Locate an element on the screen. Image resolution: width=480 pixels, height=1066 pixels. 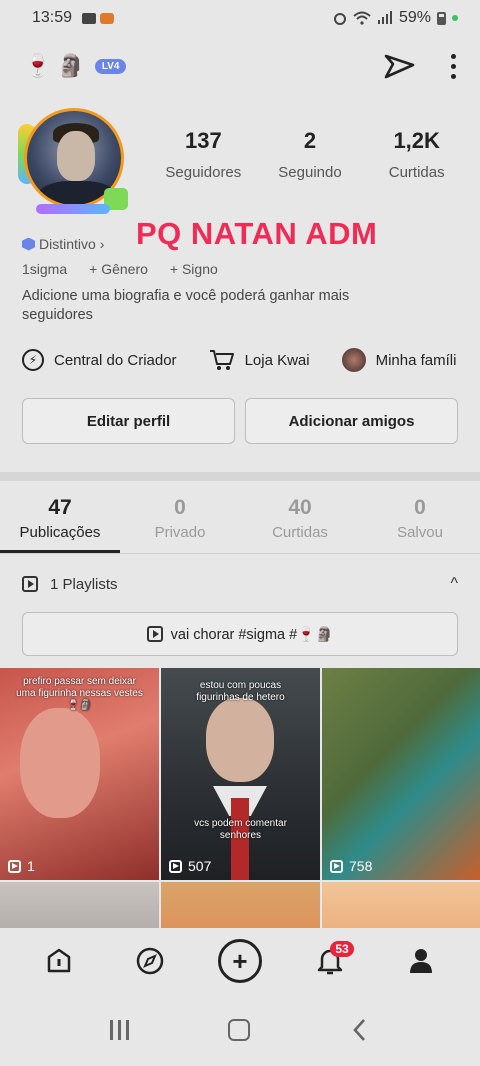
tab-label: Privado is located at coordinates (180, 532).